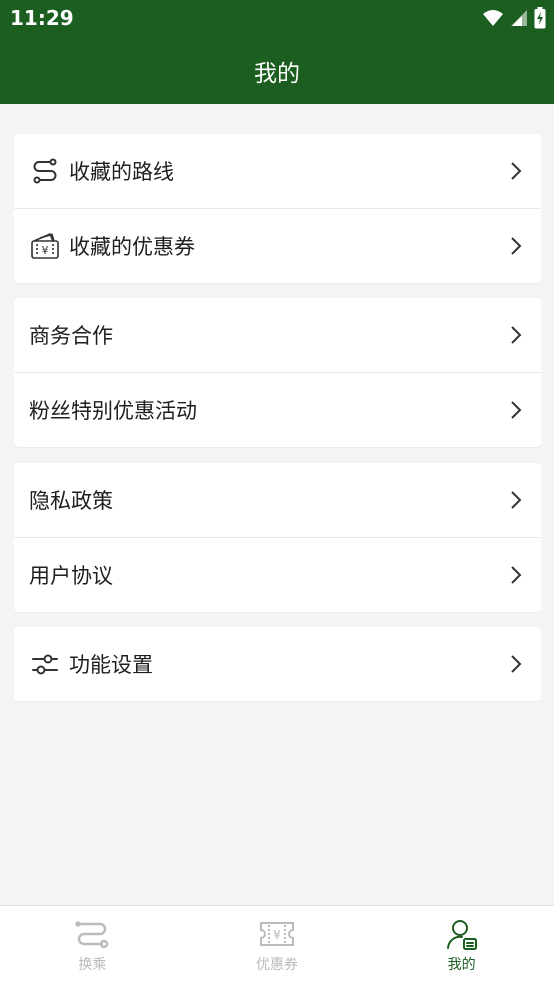 The image size is (554, 985). I want to click on title-bar: 我的, so click(277, 71).